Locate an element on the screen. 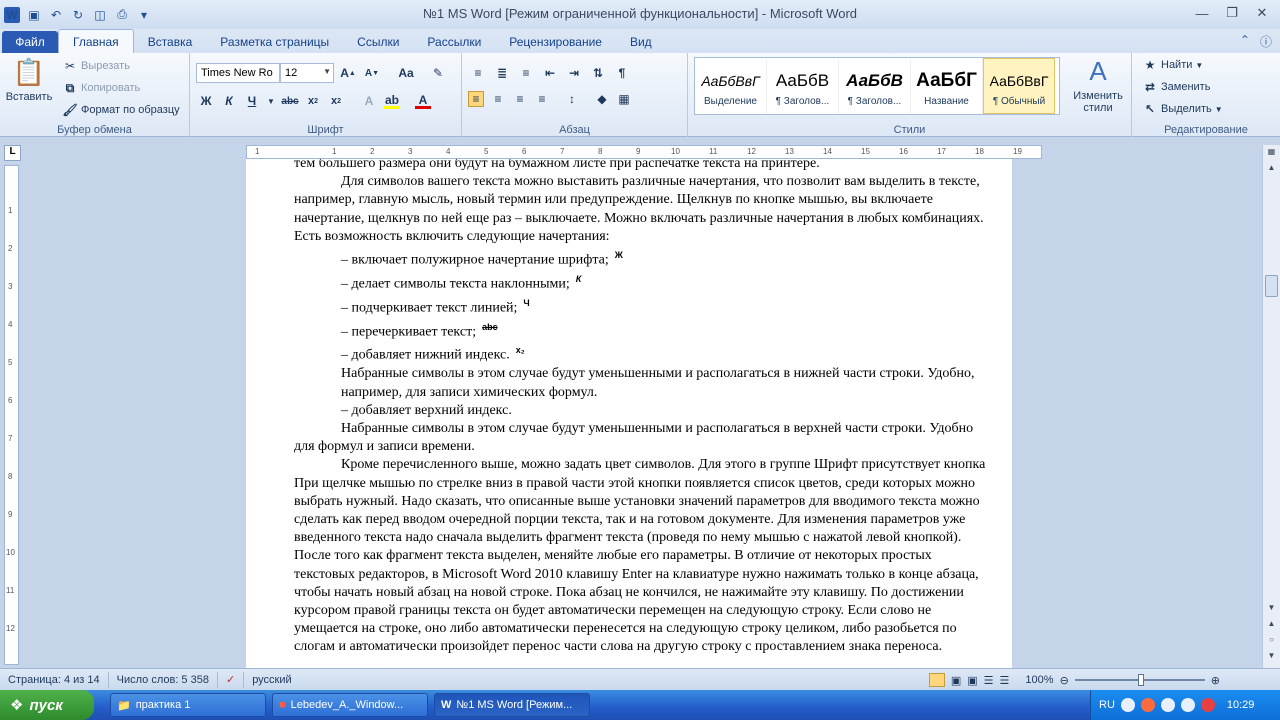  previous-page-icon: ▲ is located at coordinates (1271, 626).